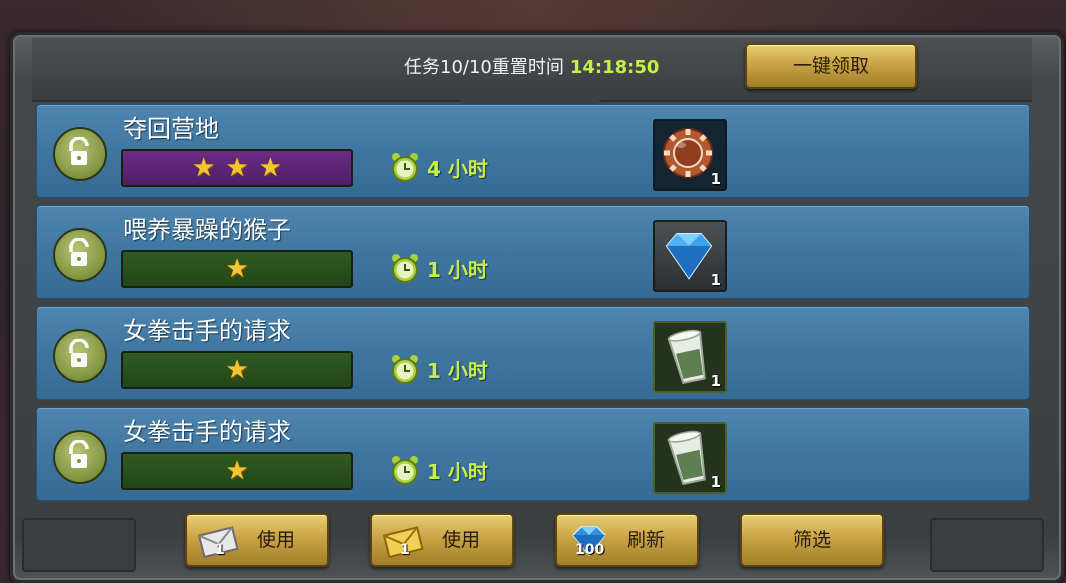 The image size is (1066, 583). I want to click on reset-timer: 14:18:50, so click(614, 67).